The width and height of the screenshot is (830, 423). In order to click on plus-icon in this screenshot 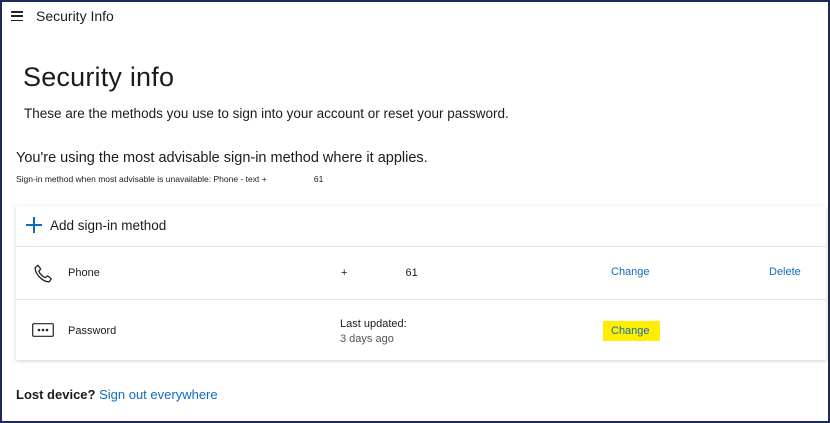, I will do `click(34, 225)`.